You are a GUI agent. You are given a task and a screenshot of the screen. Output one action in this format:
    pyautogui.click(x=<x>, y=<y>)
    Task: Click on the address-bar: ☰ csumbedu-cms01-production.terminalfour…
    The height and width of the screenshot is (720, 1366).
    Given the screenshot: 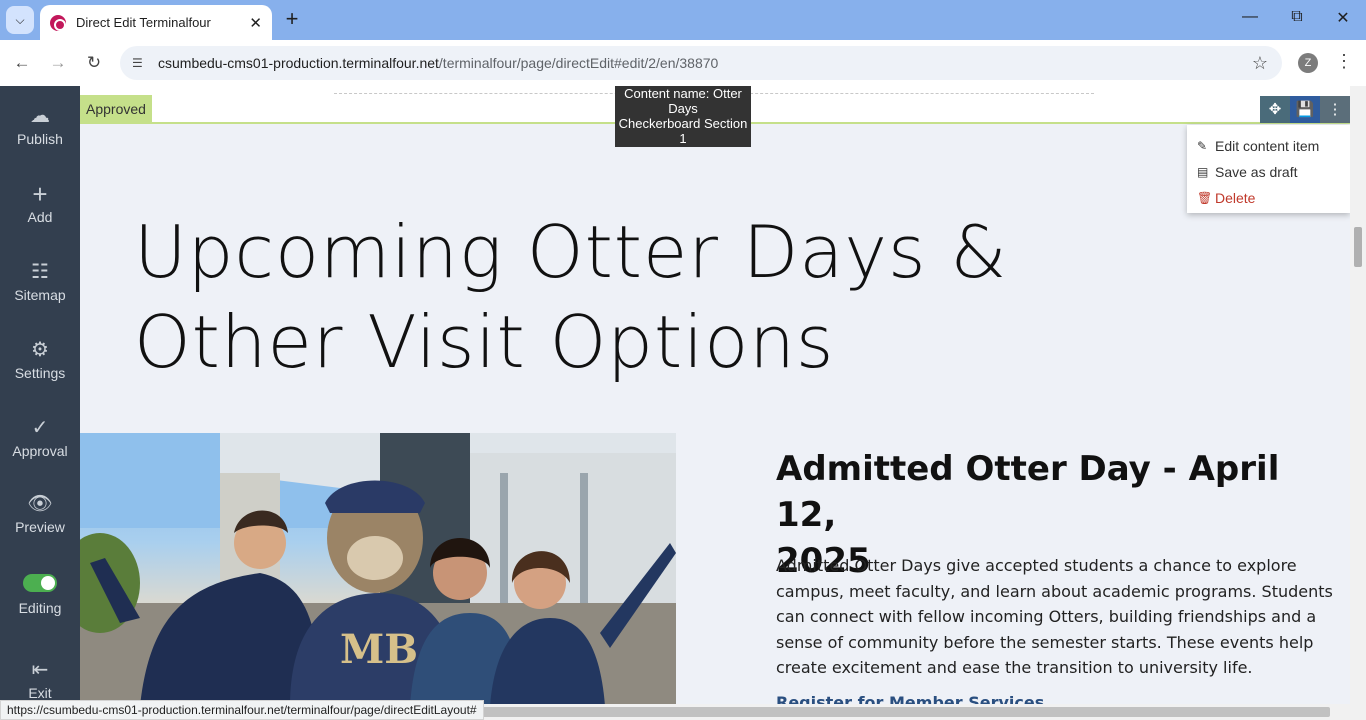 What is the action you would take?
    pyautogui.click(x=701, y=63)
    